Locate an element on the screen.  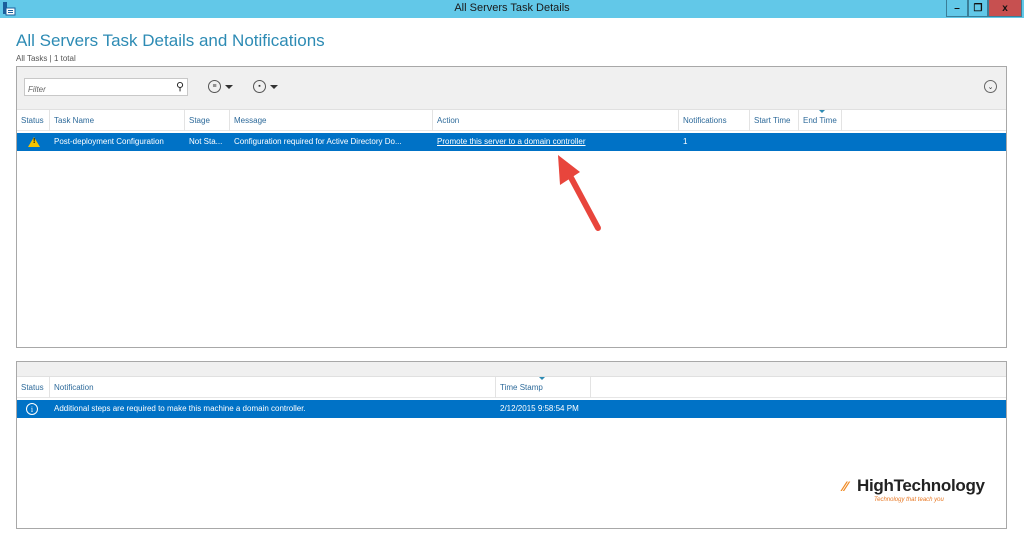
search-icon: ⚲ is located at coordinates (180, 86).